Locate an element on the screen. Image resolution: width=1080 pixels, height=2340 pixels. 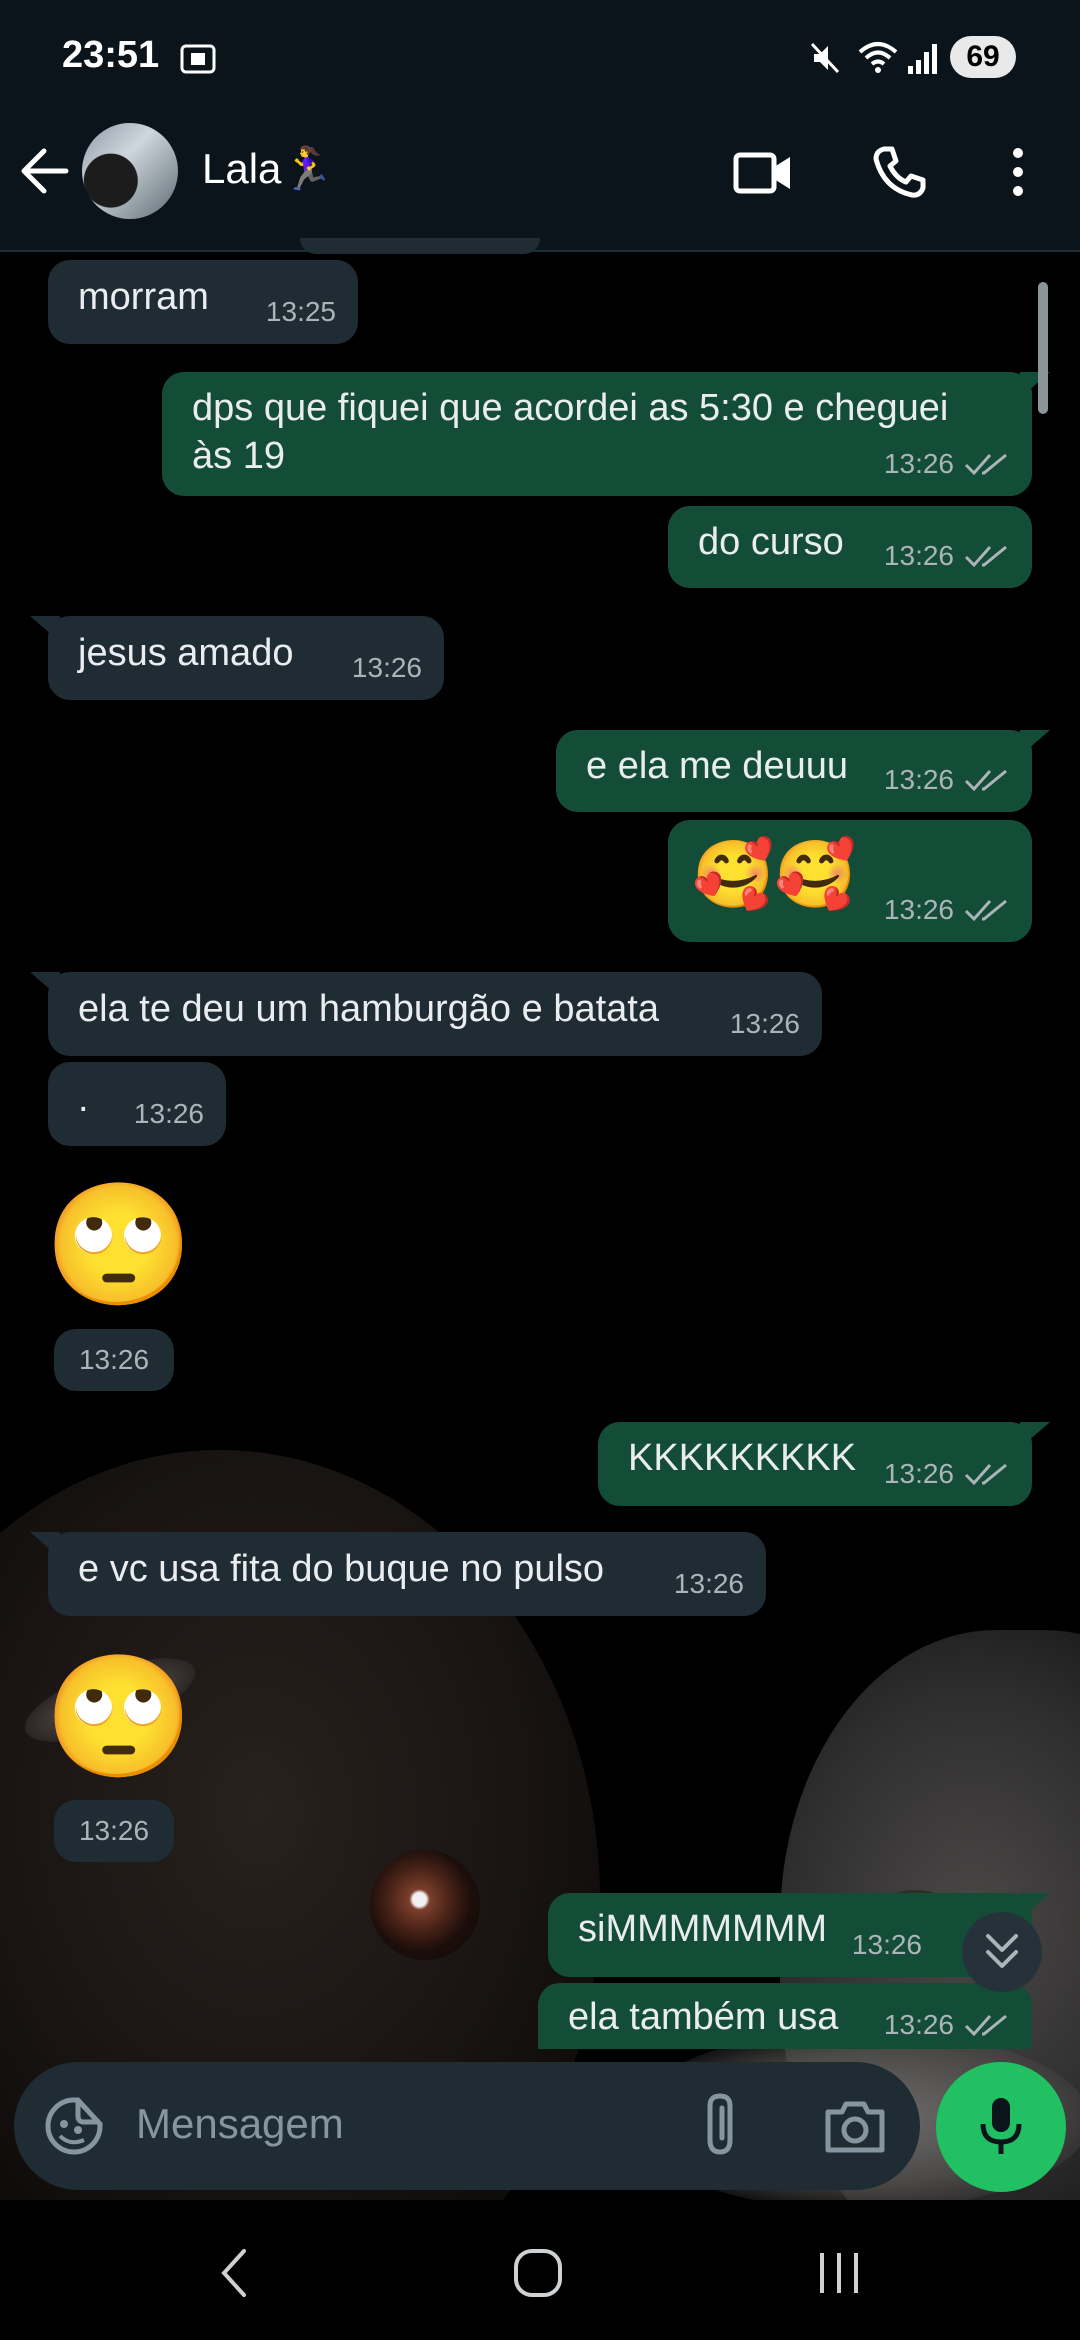
voice-record-button is located at coordinates (1001, 2127).